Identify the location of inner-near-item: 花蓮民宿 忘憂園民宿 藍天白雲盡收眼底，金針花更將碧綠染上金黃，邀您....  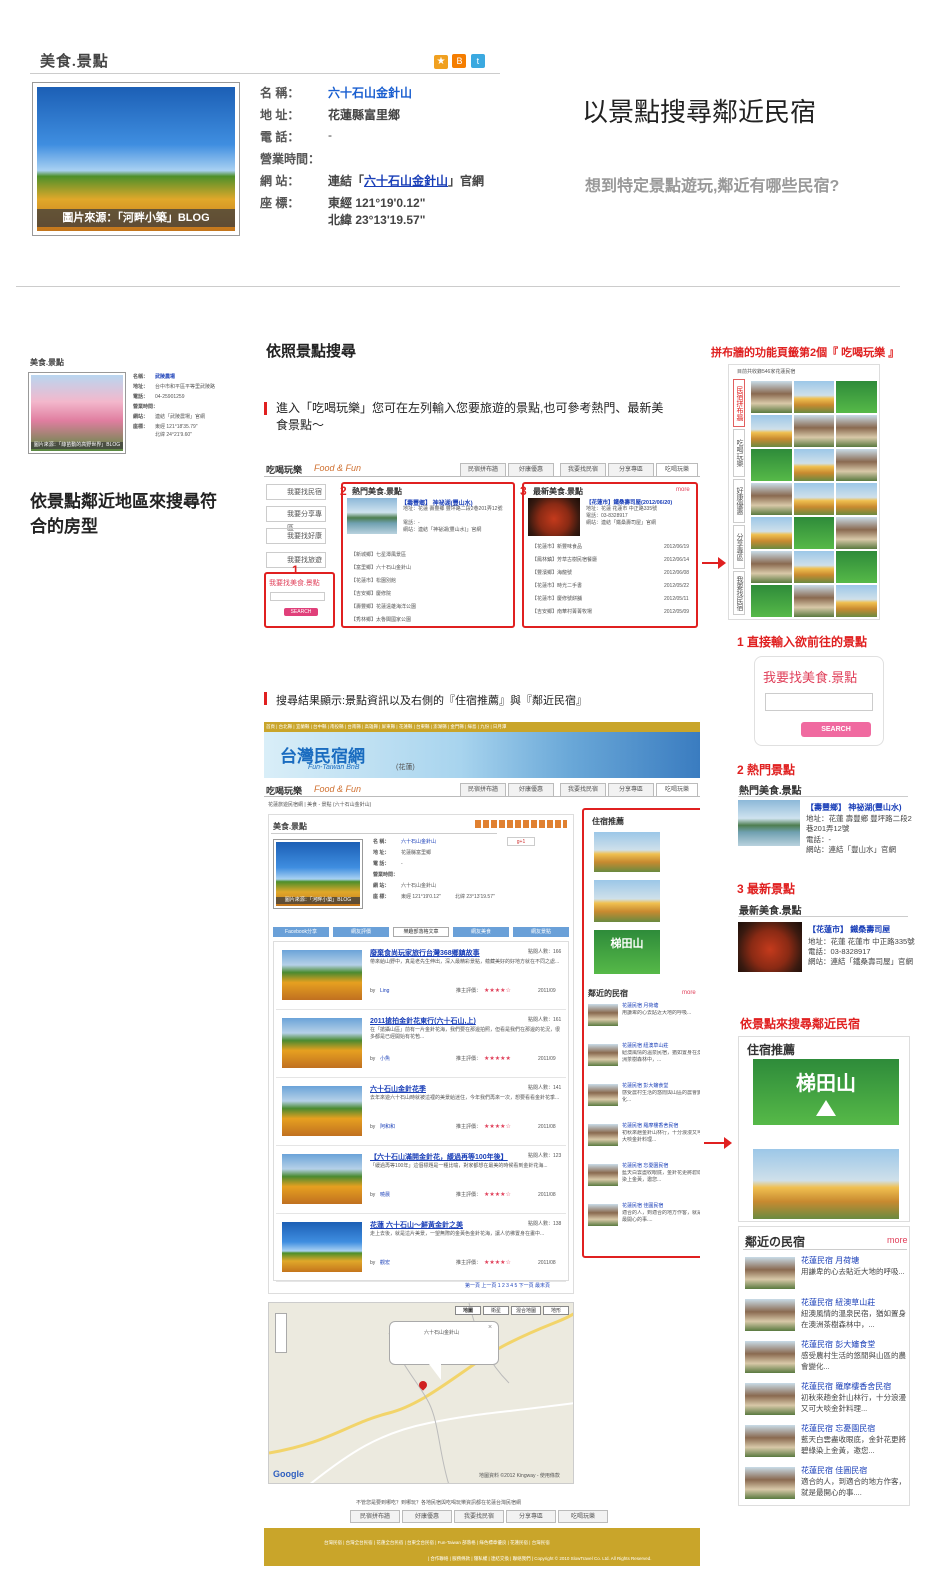
(644, 1181).